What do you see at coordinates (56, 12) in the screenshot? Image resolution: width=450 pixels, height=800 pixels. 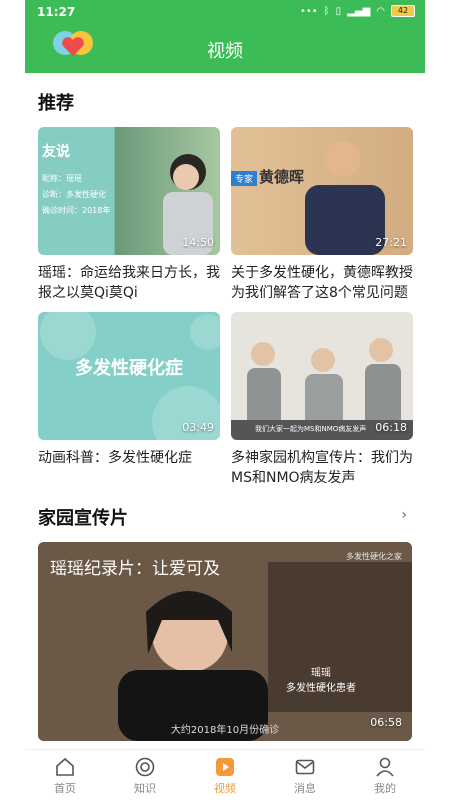 I see `status-time: 11:27` at bounding box center [56, 12].